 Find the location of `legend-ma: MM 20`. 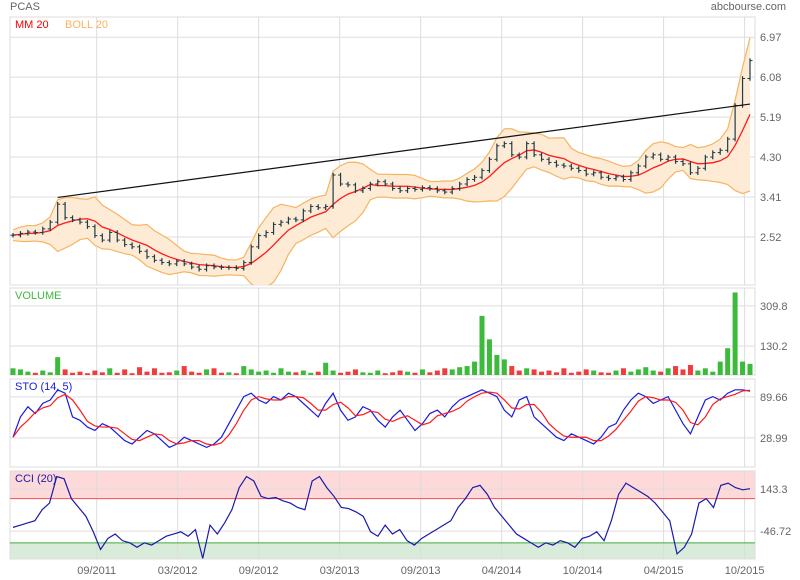

legend-ma: MM 20 is located at coordinates (32, 25).